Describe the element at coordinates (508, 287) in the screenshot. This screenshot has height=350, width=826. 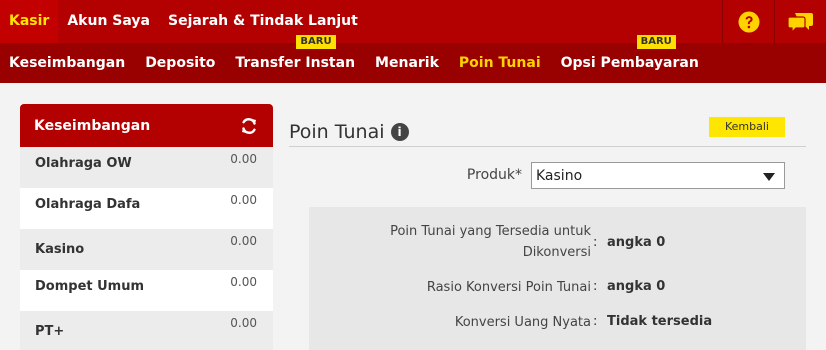
I see `info-label: Rasio Konversi Poin Tunai` at that location.